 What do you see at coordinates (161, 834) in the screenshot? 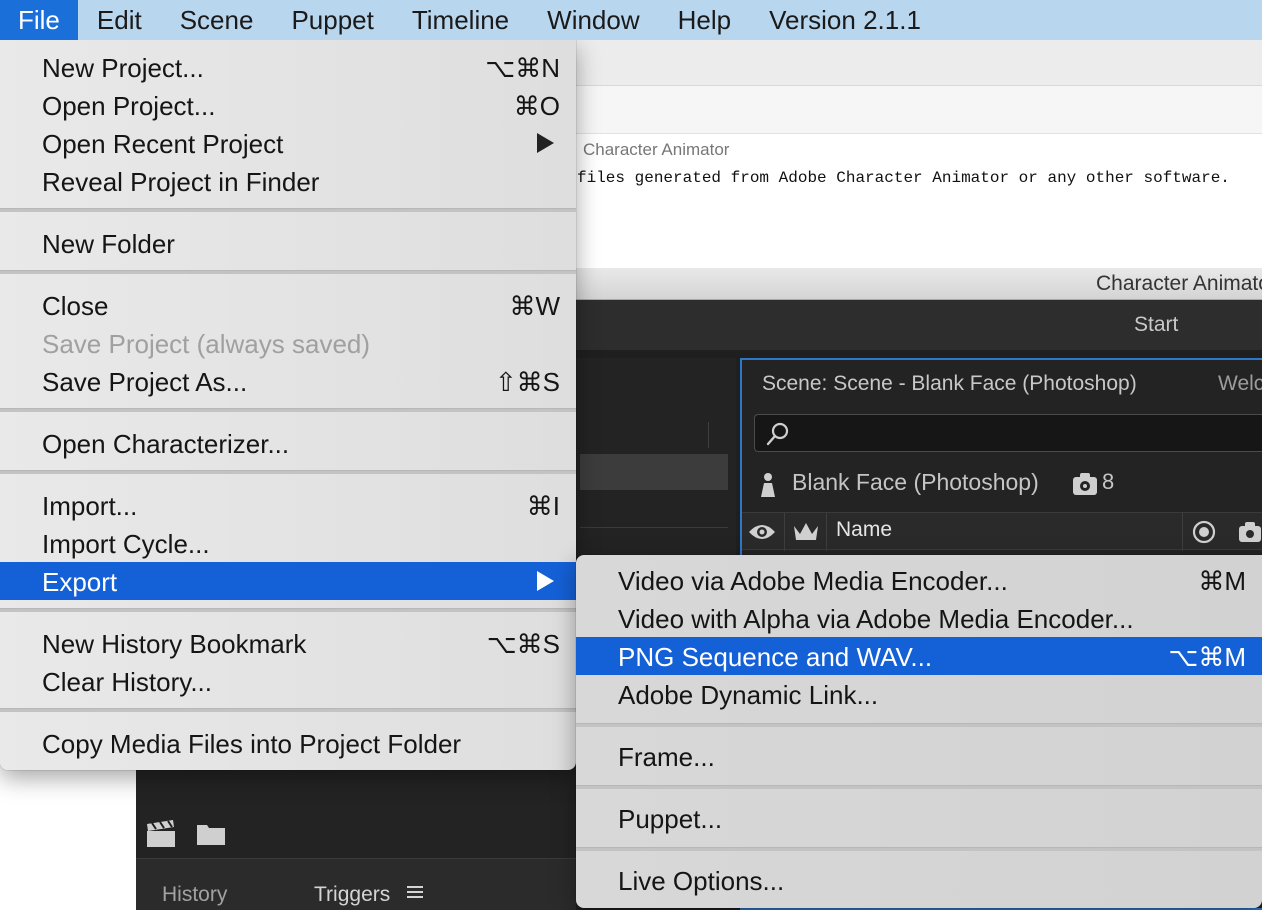
I see `new-scene-icon` at bounding box center [161, 834].